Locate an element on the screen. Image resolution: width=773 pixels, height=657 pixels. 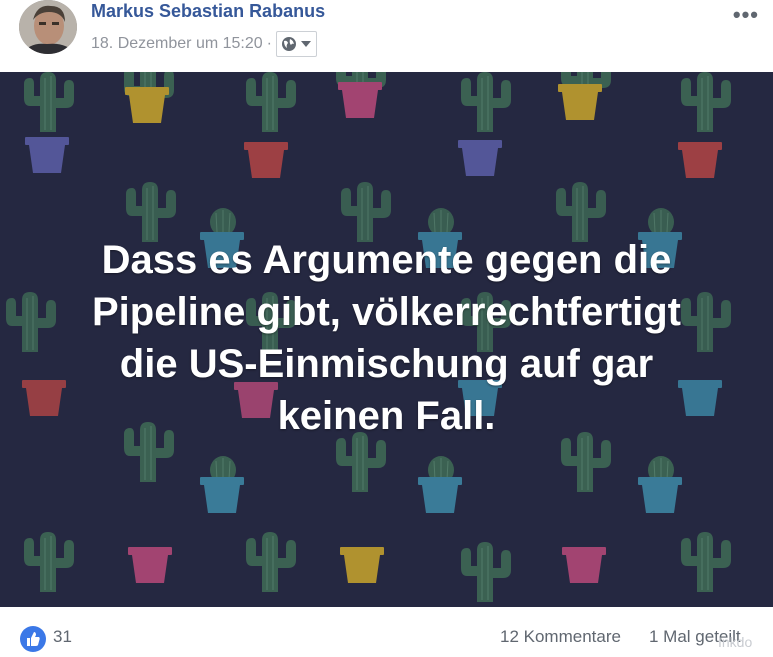
thumbs-up-icon is located at coordinates (33, 639).